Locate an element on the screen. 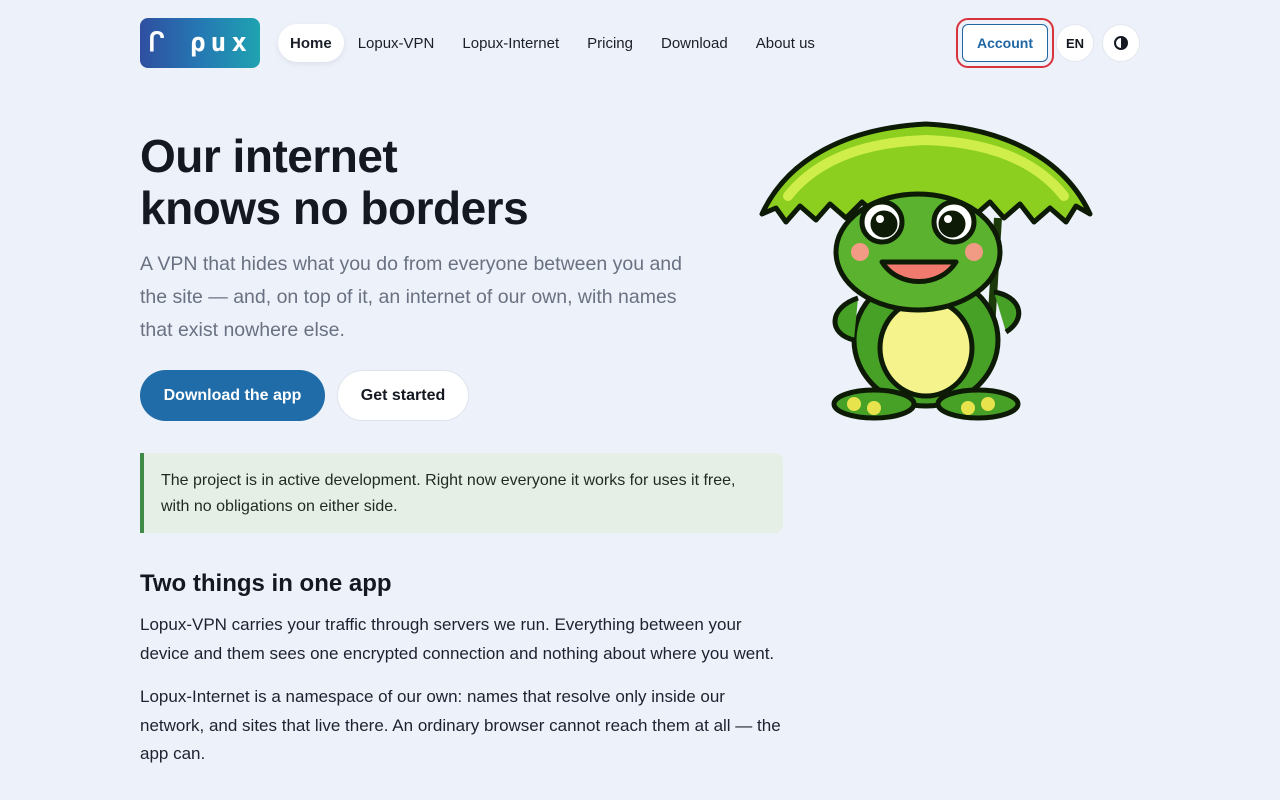 The image size is (1280, 800). hero-title: Our internet knows no borders is located at coordinates (420, 182).